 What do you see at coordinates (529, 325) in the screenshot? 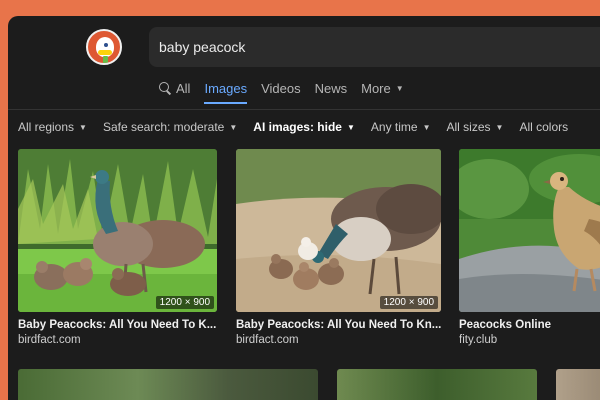
I see `result-title: Peacocks Online` at bounding box center [529, 325].